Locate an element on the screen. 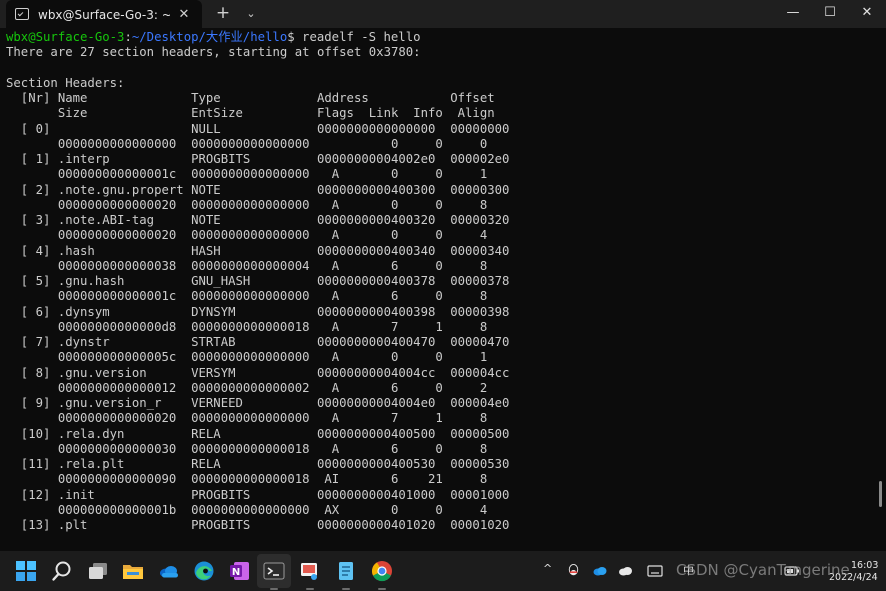  onenote-icon: N is located at coordinates (240, 571).